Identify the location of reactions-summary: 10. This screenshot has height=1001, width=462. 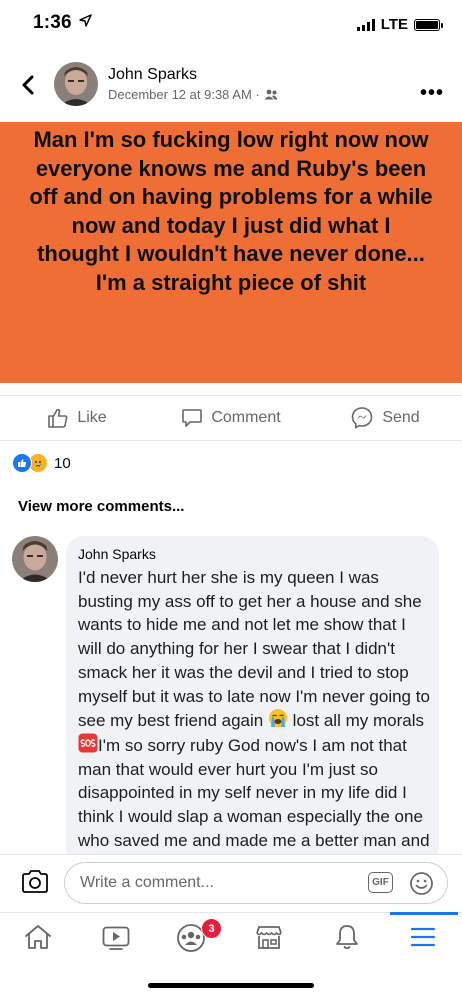
(41, 463).